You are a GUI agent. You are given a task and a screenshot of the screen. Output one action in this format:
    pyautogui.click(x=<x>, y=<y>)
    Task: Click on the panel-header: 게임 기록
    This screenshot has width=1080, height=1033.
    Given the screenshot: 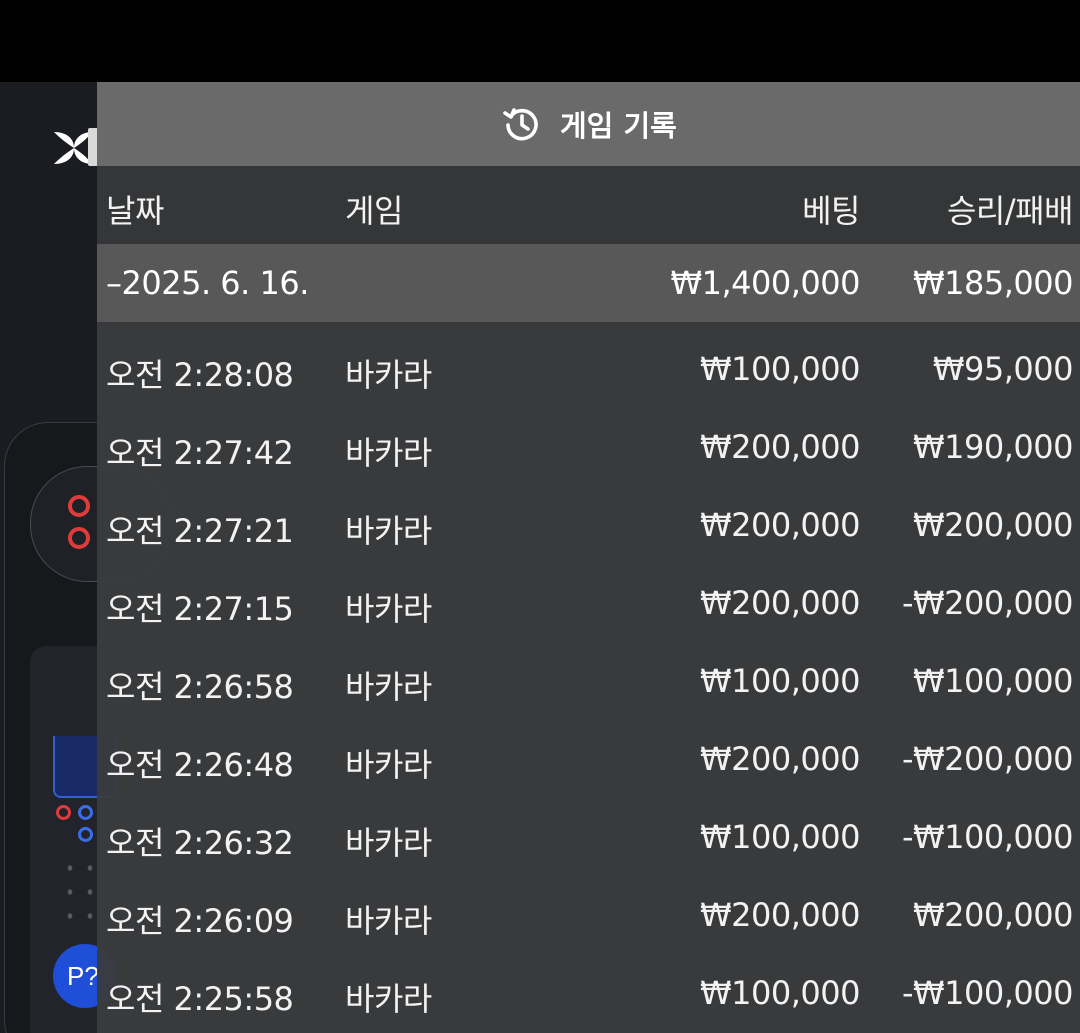 What is the action you would take?
    pyautogui.click(x=588, y=124)
    